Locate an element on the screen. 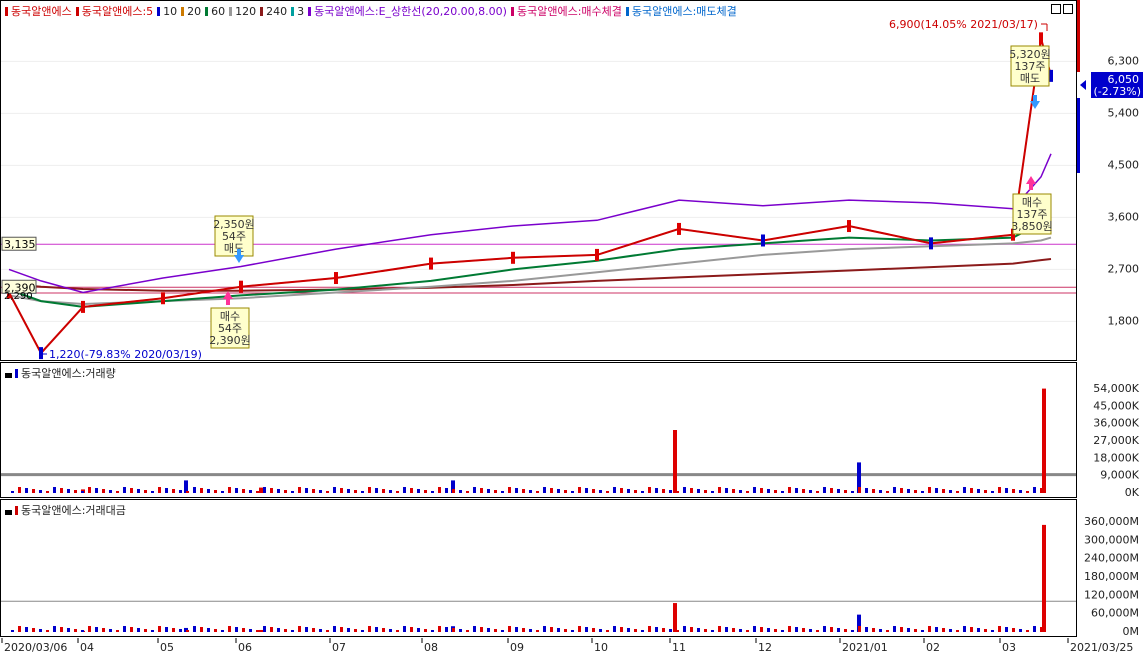  legend-item: 동국알앤에스:5 is located at coordinates (114, 11).